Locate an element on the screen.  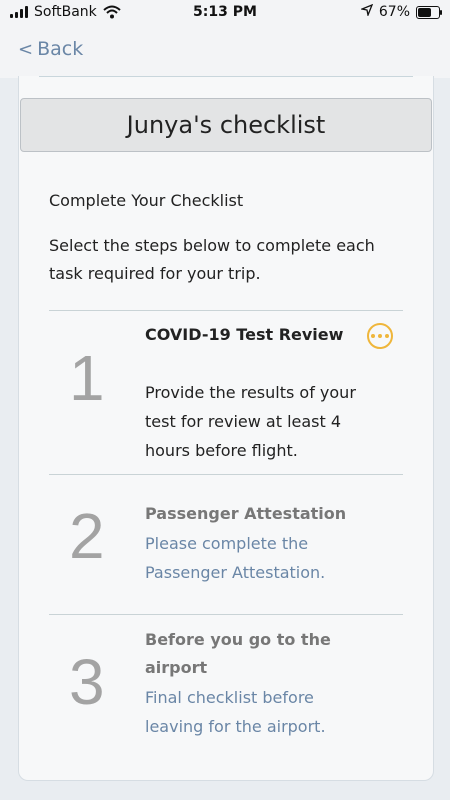
back-button: < Back is located at coordinates (50, 49).